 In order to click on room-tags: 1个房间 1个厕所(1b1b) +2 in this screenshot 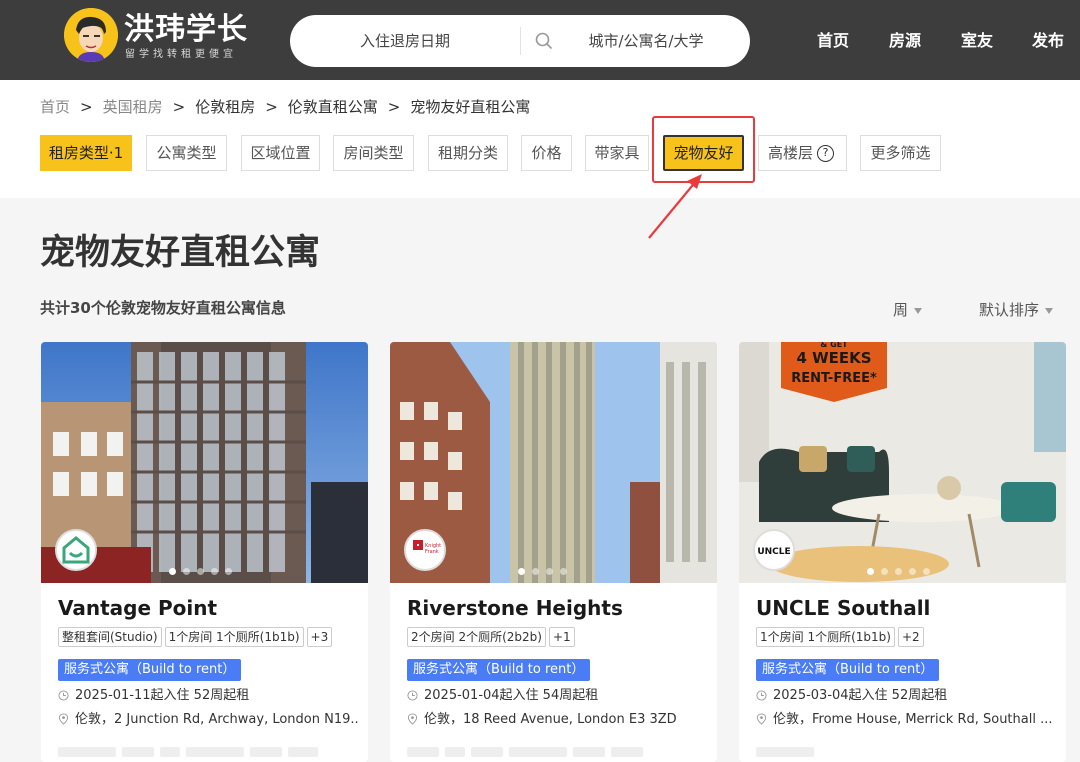, I will do `click(841, 636)`.